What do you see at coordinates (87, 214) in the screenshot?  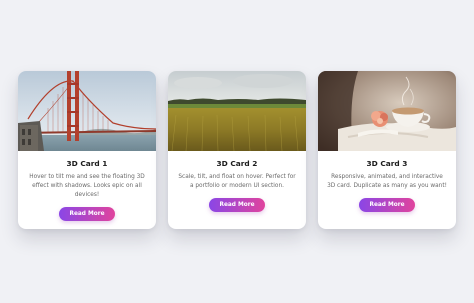 I see `card-1-read-more-button: Read More` at bounding box center [87, 214].